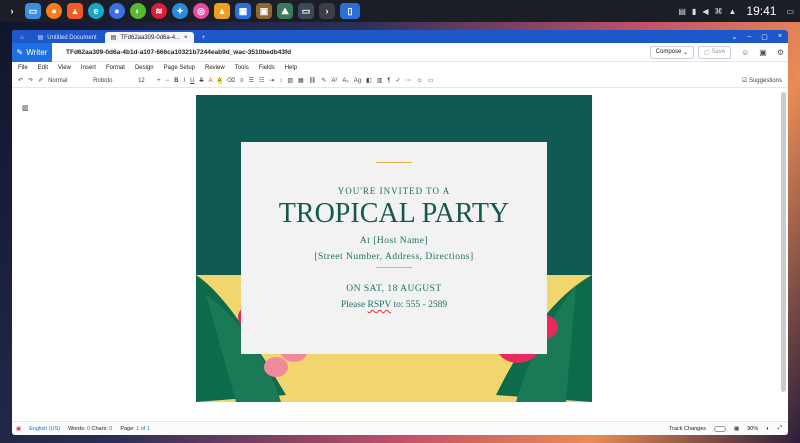 The width and height of the screenshot is (800, 443). Describe the element at coordinates (144, 68) in the screenshot. I see `menu-design: Design` at that location.